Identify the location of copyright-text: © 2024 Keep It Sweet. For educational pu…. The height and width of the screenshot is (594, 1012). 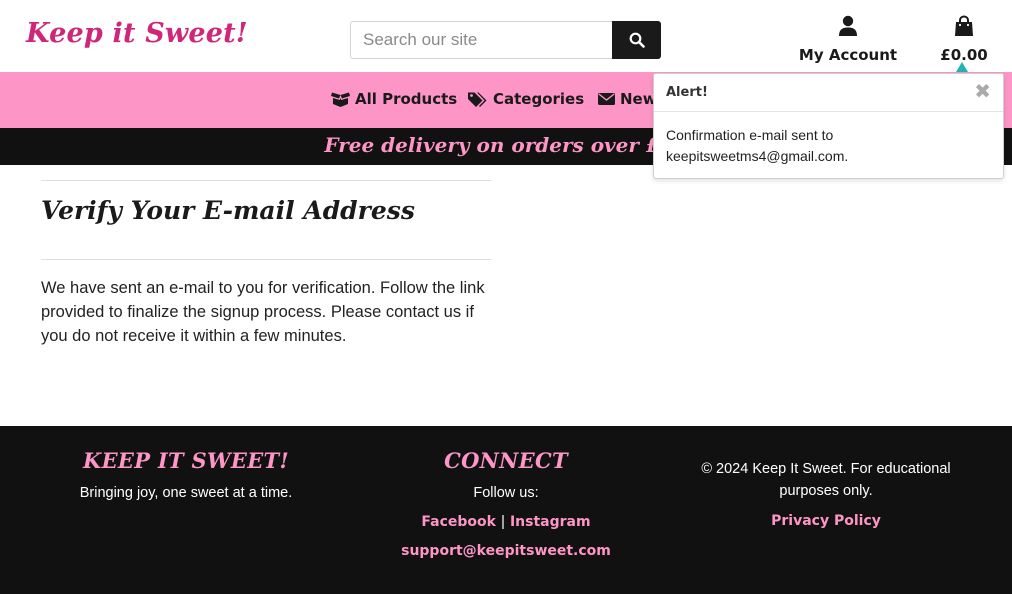
(826, 480).